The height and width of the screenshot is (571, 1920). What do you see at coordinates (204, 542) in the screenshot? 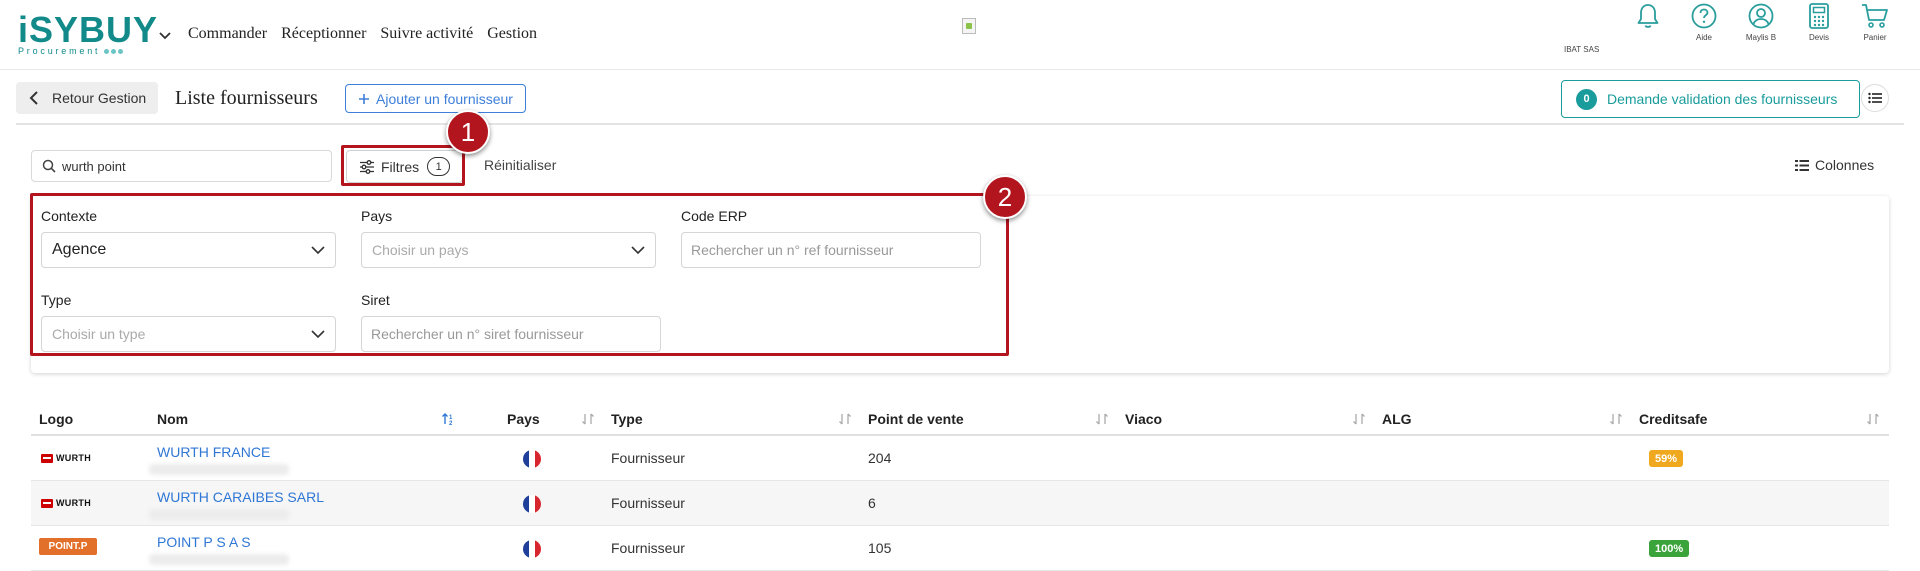
I see `supplier-name-link: POINT P S A S` at bounding box center [204, 542].